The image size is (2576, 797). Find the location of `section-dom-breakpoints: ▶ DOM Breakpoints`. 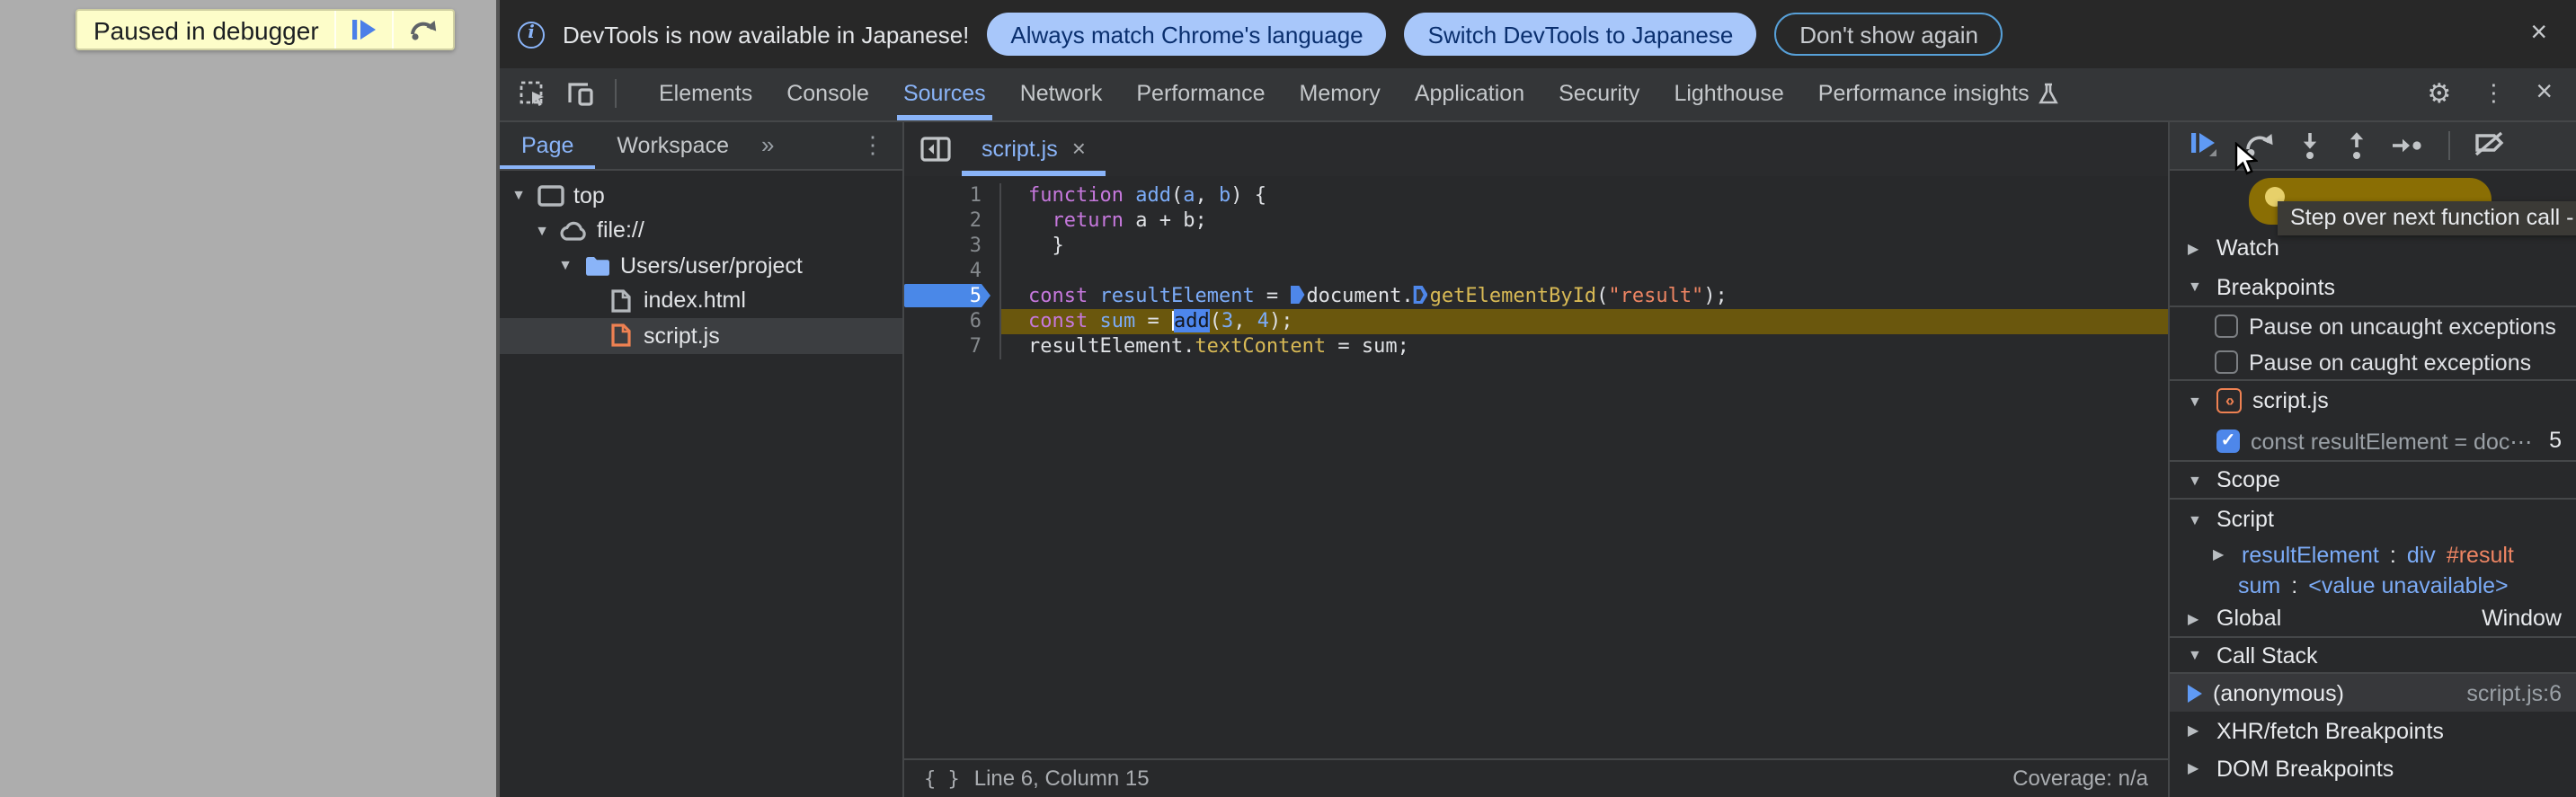

section-dom-breakpoints: ▶ DOM Breakpoints is located at coordinates (2373, 768).